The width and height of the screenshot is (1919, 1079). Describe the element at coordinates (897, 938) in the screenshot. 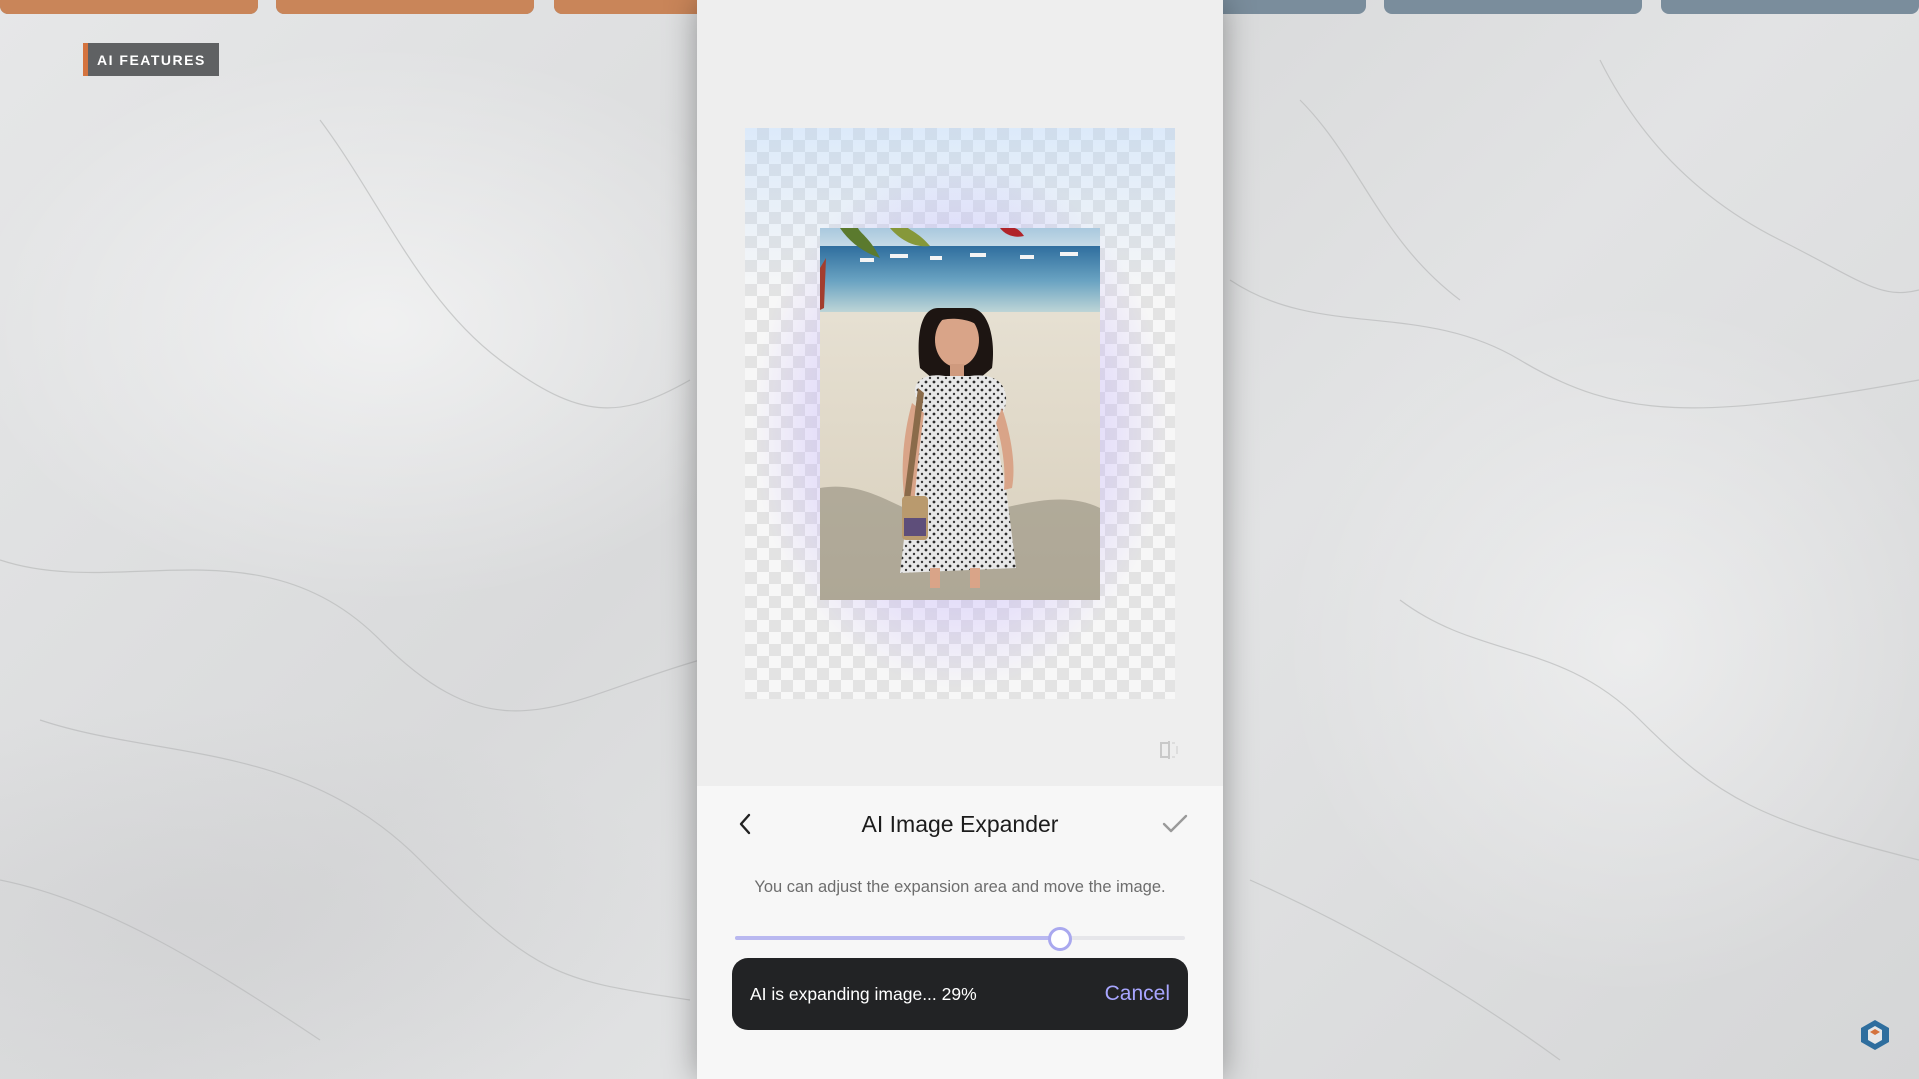

I see `slider-track-fill` at that location.